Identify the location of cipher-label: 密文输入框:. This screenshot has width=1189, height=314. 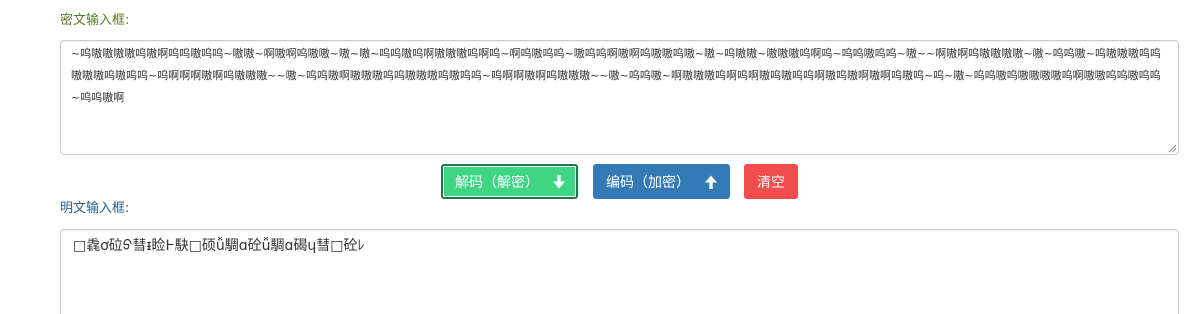
(95, 20).